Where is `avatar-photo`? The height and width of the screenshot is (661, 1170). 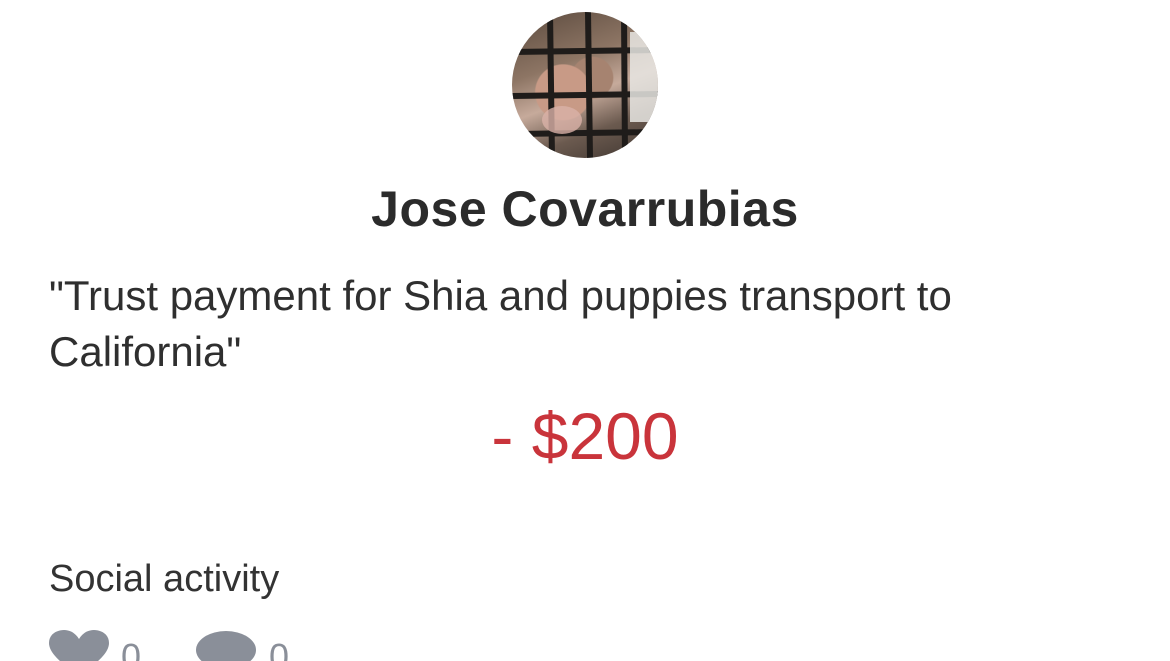
avatar-photo is located at coordinates (585, 85).